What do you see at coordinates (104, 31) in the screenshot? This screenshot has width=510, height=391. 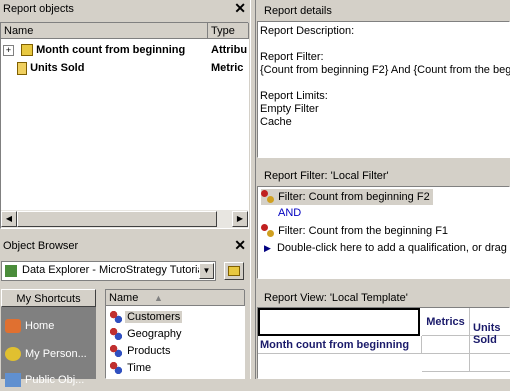 I see `column-header-name: Name` at bounding box center [104, 31].